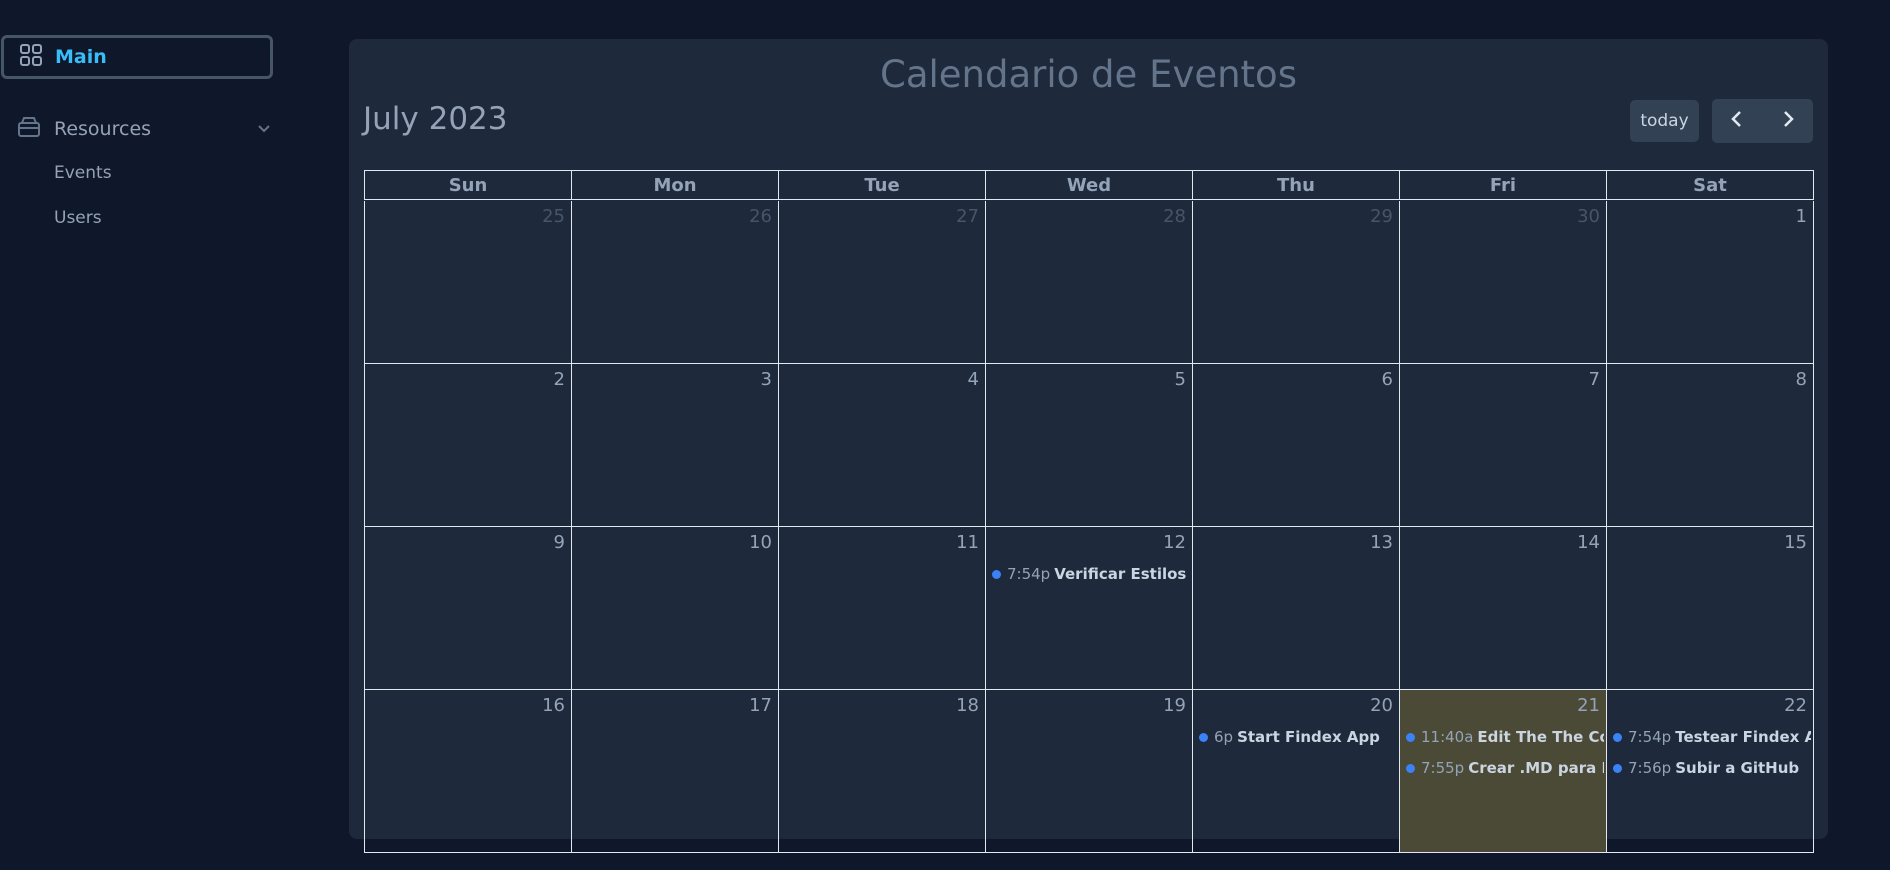 The width and height of the screenshot is (1890, 870). What do you see at coordinates (1295, 185) in the screenshot?
I see `weekday-header-thu: Thu` at bounding box center [1295, 185].